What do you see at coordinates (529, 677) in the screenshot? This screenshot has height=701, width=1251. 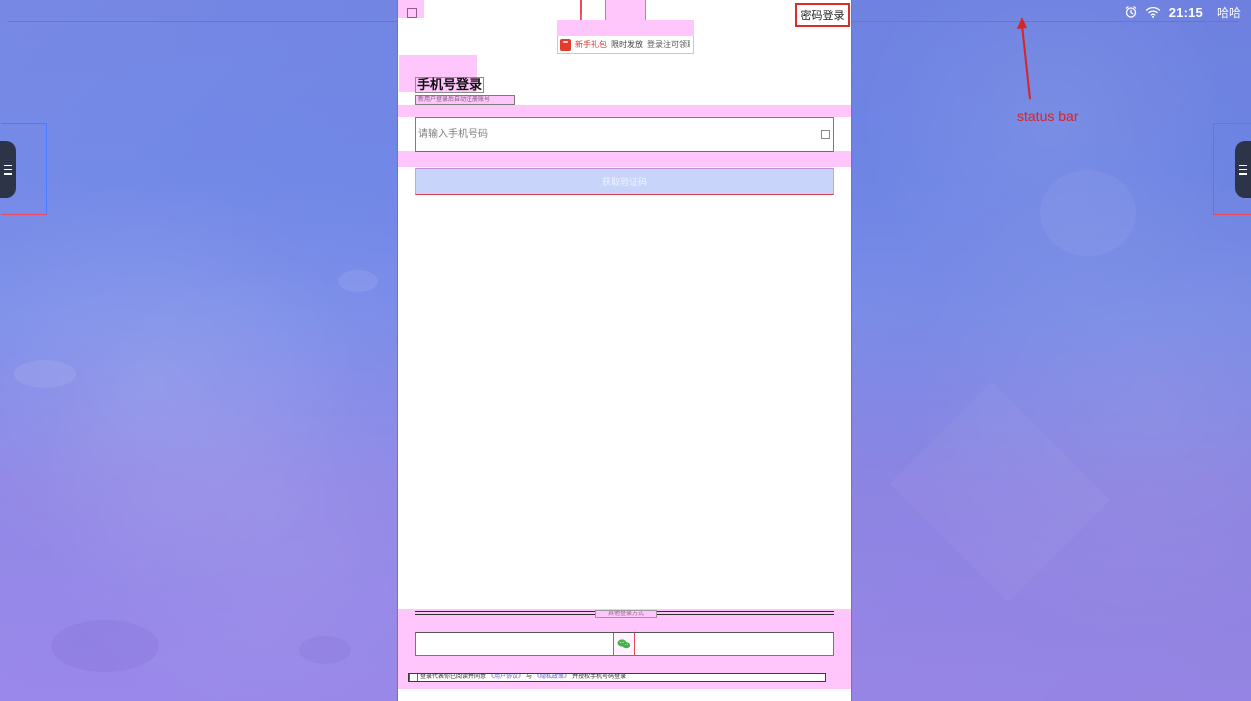 I see `agreement-connector: 与` at bounding box center [529, 677].